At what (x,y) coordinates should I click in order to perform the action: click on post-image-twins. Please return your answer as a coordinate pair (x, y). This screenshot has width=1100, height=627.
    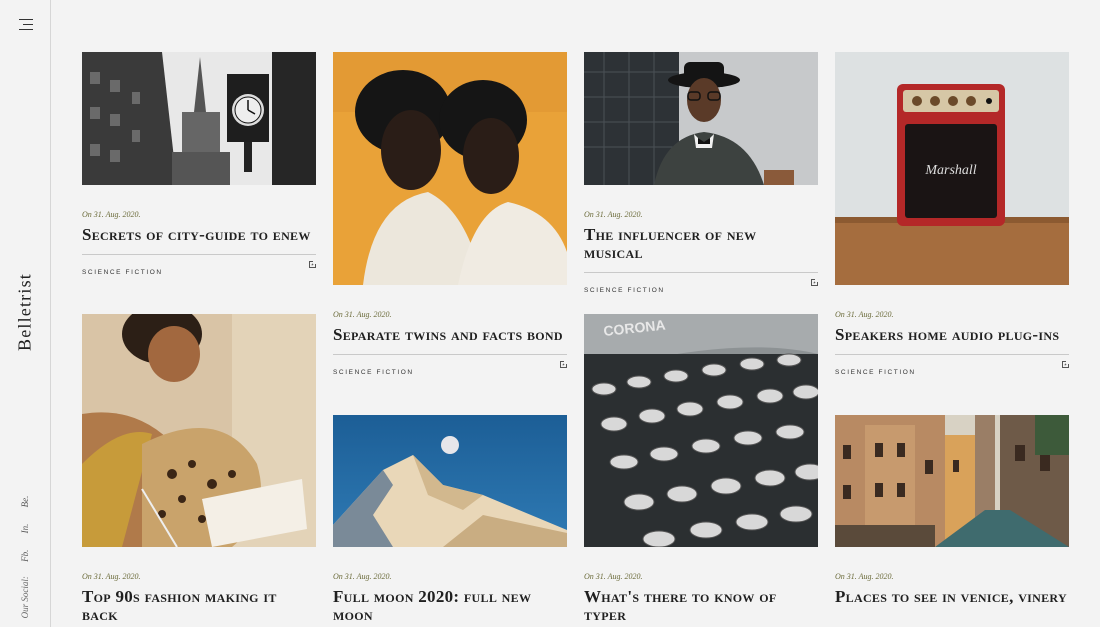
    Looking at the image, I should click on (450, 168).